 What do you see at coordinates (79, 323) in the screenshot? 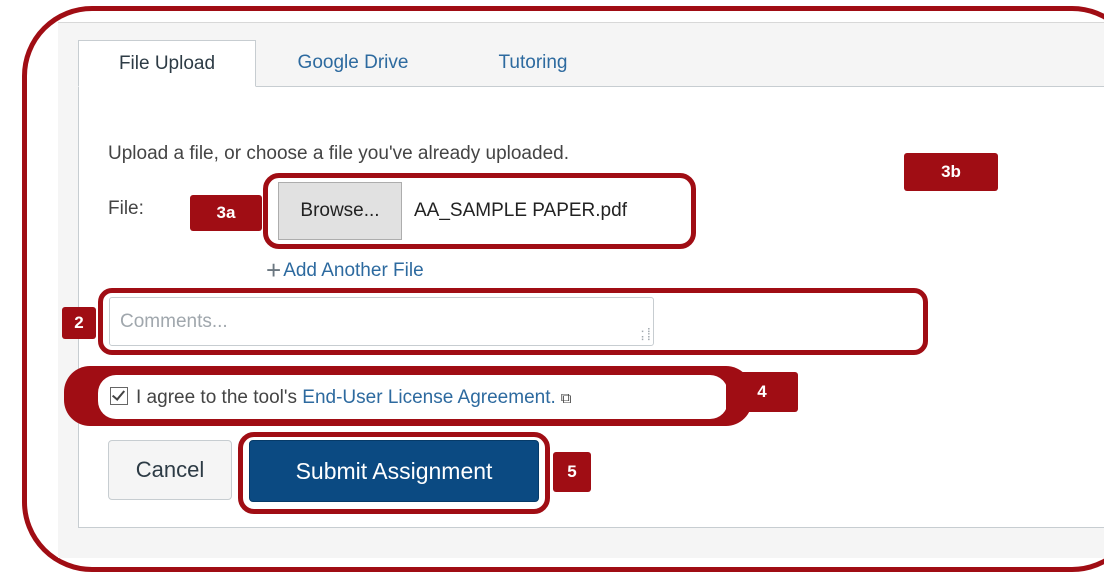
I see `callout-2: 2` at bounding box center [79, 323].